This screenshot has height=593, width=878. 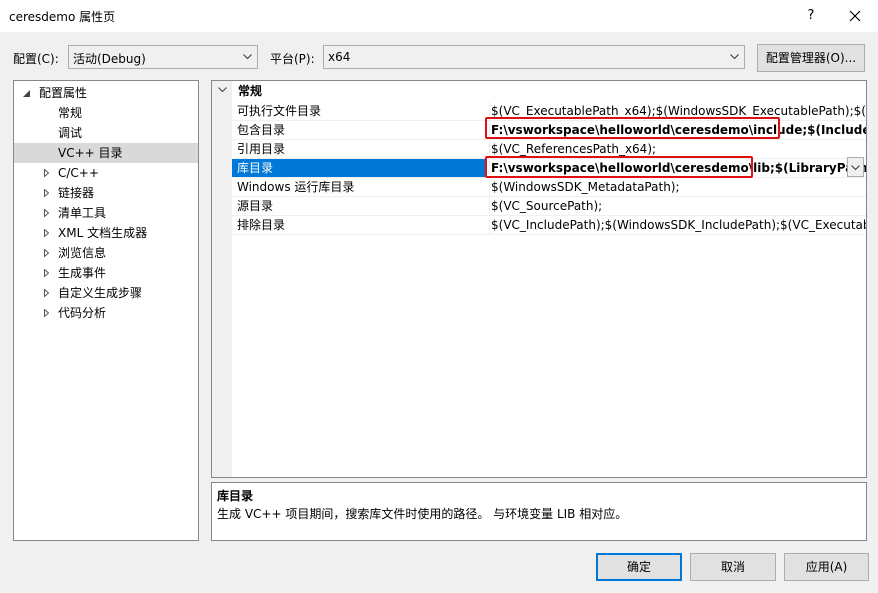 I want to click on tree-item-label: 常规, so click(x=70, y=113).